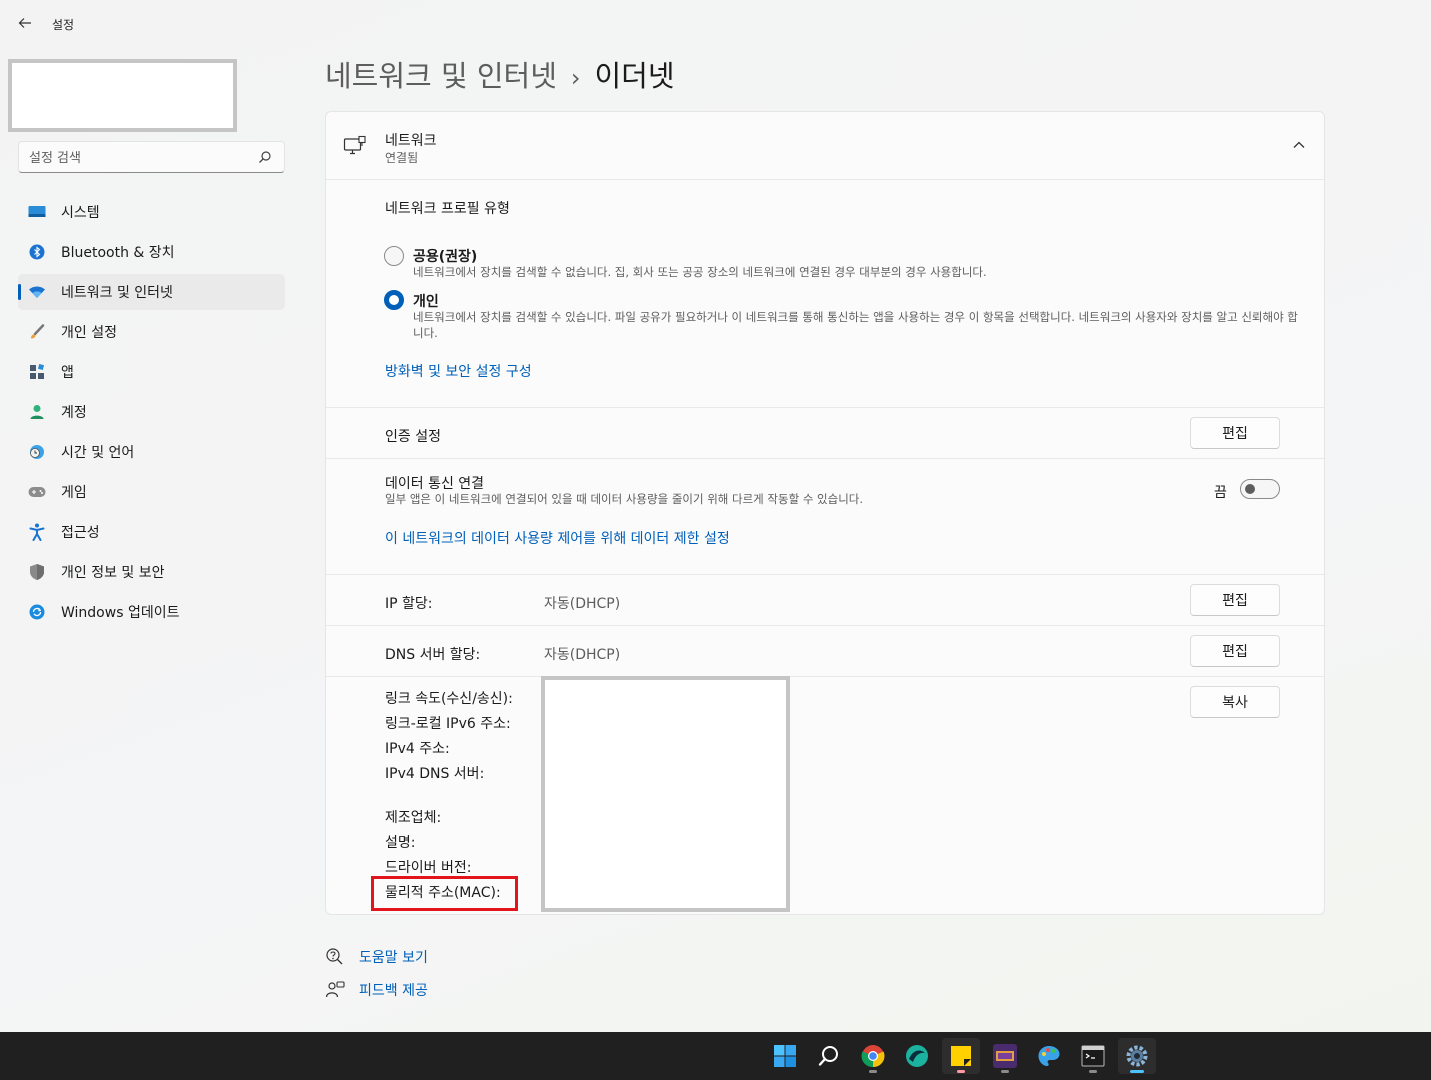  I want to click on user-profile-redacted, so click(122, 95).